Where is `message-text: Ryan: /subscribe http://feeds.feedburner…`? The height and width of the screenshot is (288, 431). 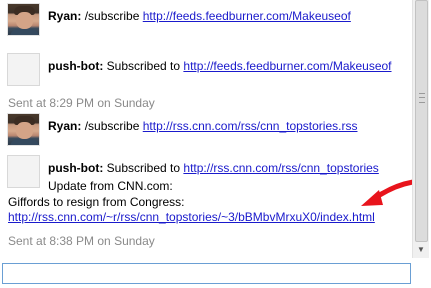
message-text: Ryan: /subscribe http://feeds.feedburner… is located at coordinates (199, 16).